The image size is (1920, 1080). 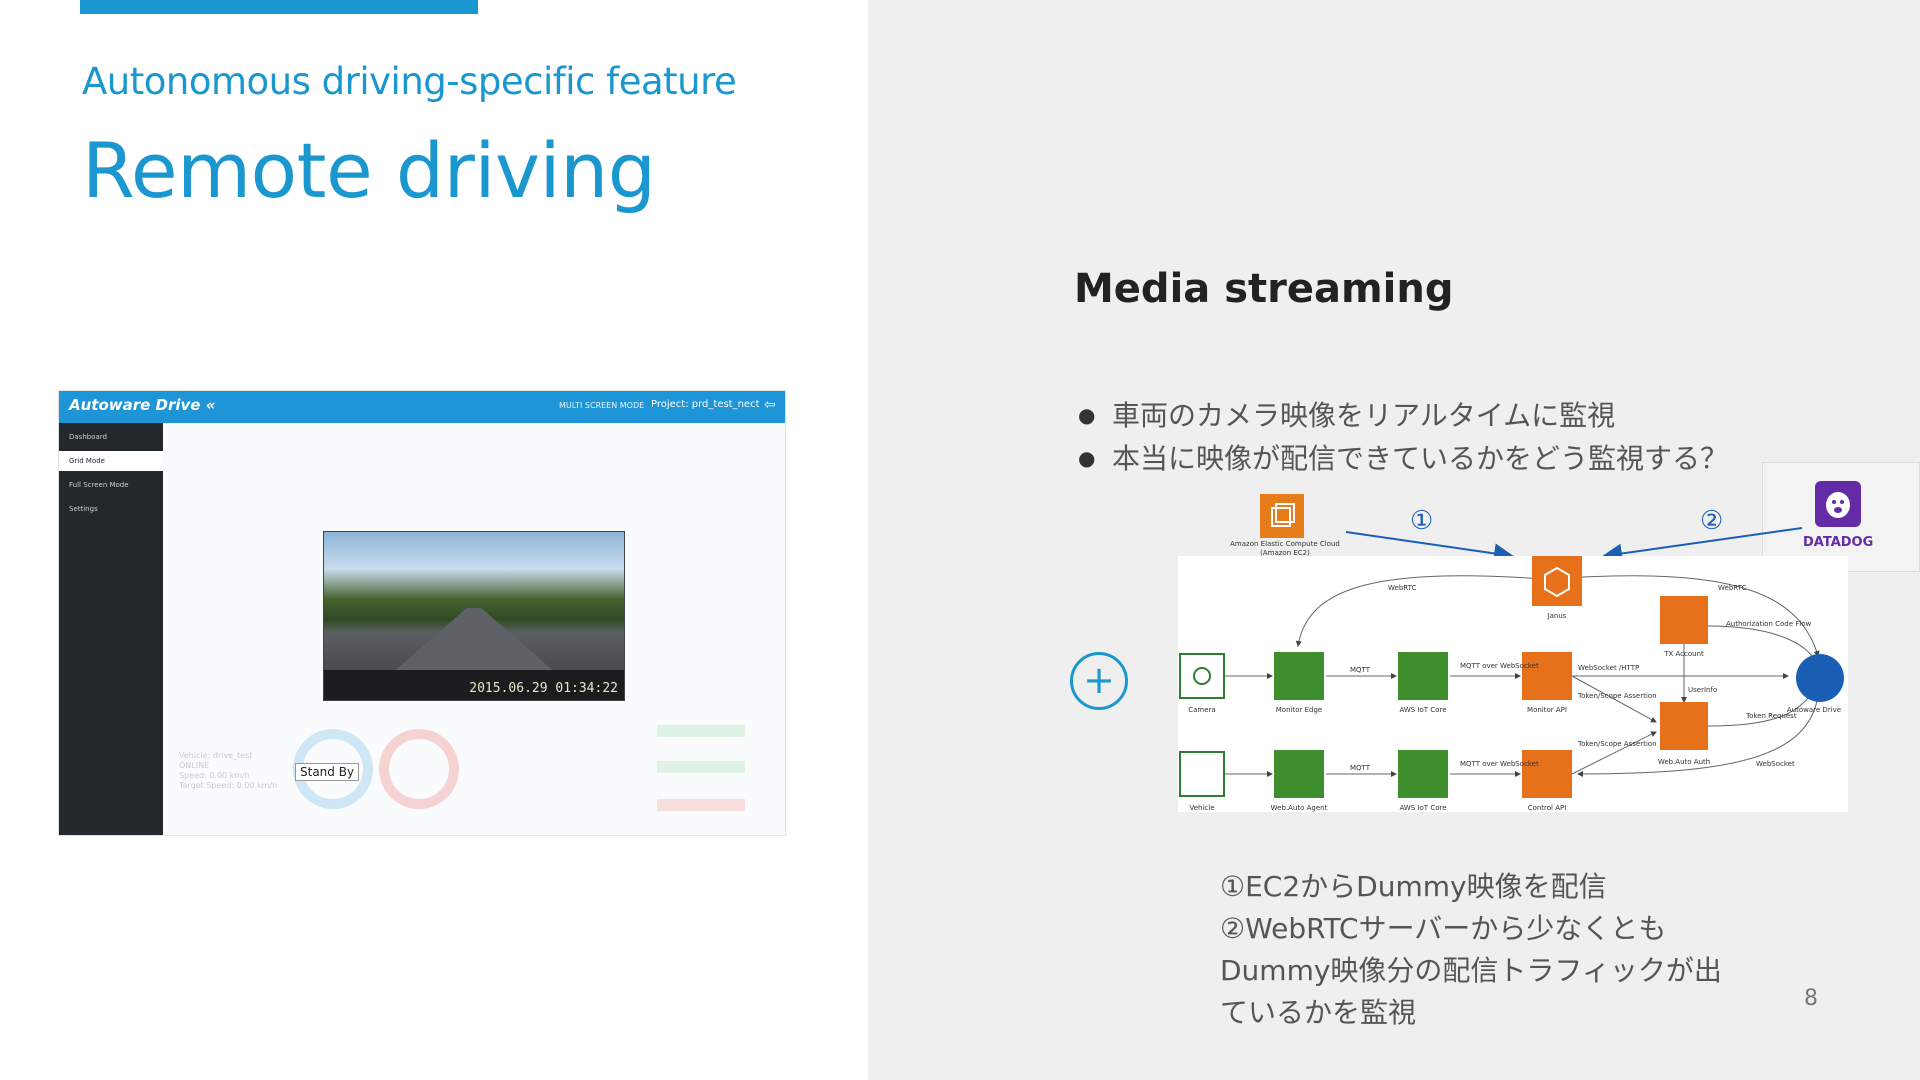 What do you see at coordinates (142, 405) in the screenshot?
I see `app-logo: Autoware Drive «` at bounding box center [142, 405].